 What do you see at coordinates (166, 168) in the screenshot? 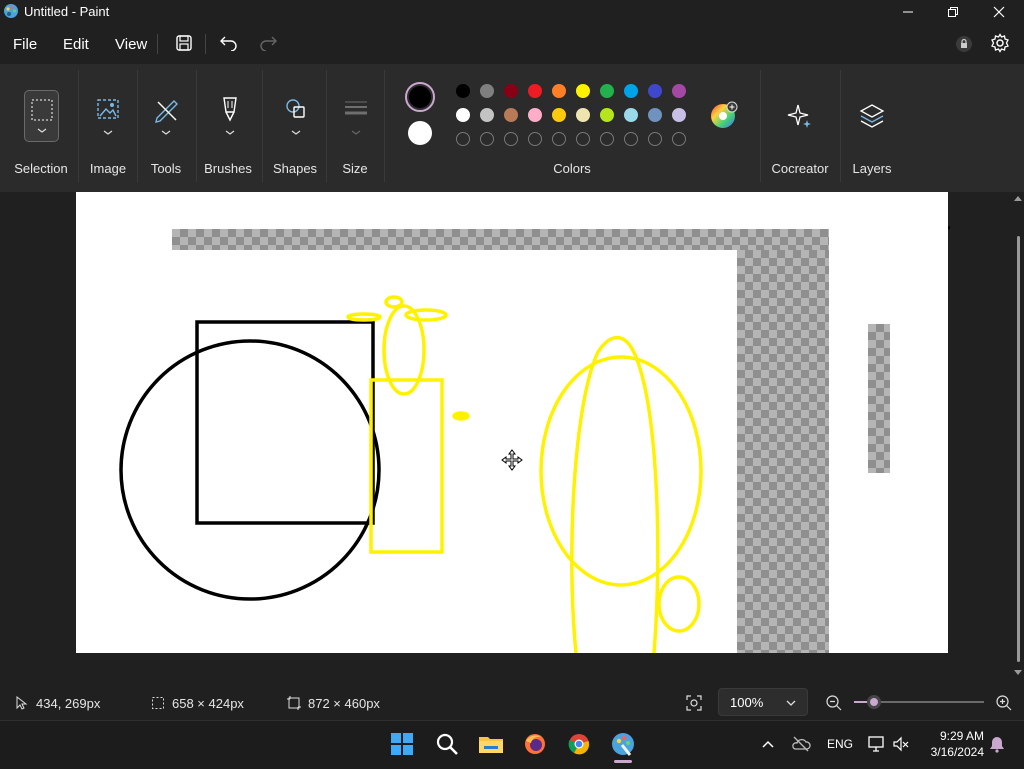
I see `group-label-tools: Tools` at bounding box center [166, 168].